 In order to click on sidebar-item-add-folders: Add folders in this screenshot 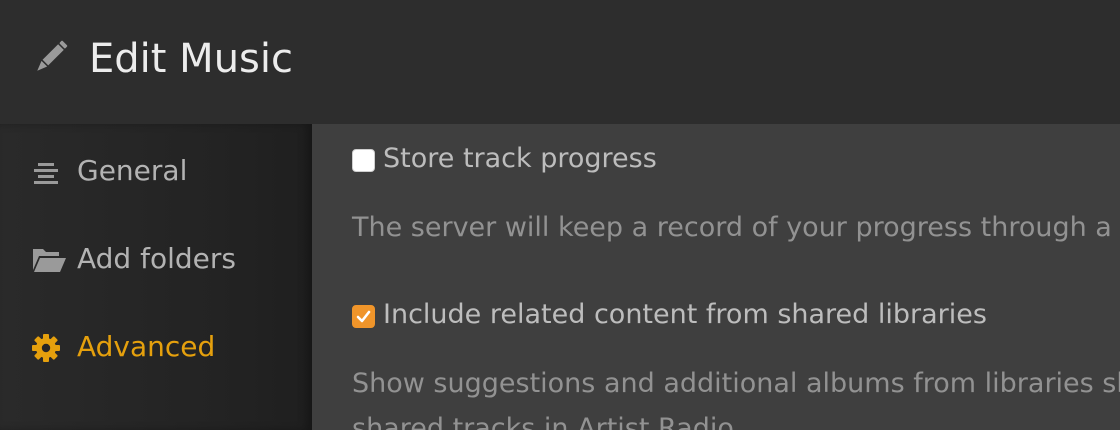, I will do `click(156, 258)`.